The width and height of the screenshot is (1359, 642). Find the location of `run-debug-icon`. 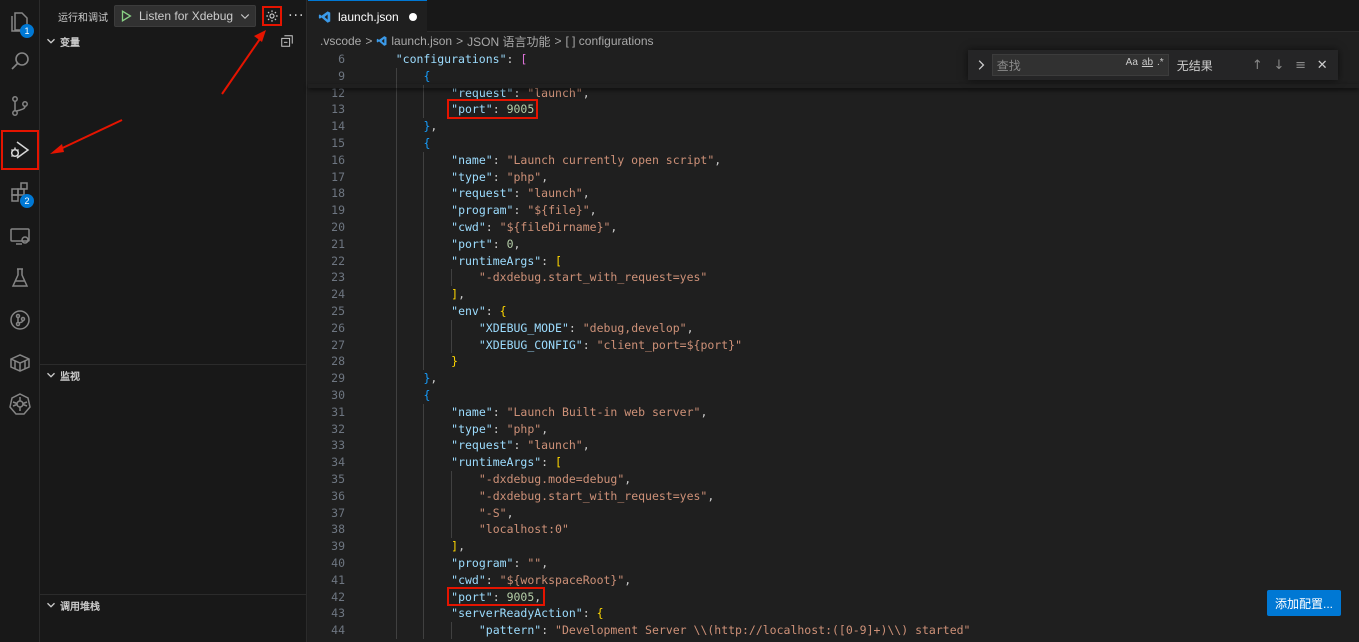

run-debug-icon is located at coordinates (20, 150).